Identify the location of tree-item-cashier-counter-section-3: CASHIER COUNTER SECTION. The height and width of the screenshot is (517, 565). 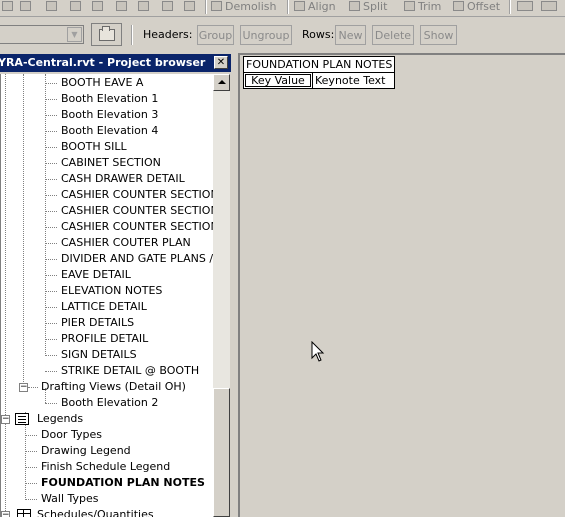
(137, 227).